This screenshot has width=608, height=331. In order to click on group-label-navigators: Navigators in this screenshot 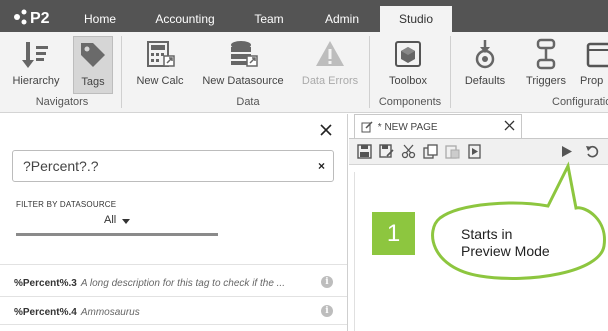, I will do `click(62, 102)`.